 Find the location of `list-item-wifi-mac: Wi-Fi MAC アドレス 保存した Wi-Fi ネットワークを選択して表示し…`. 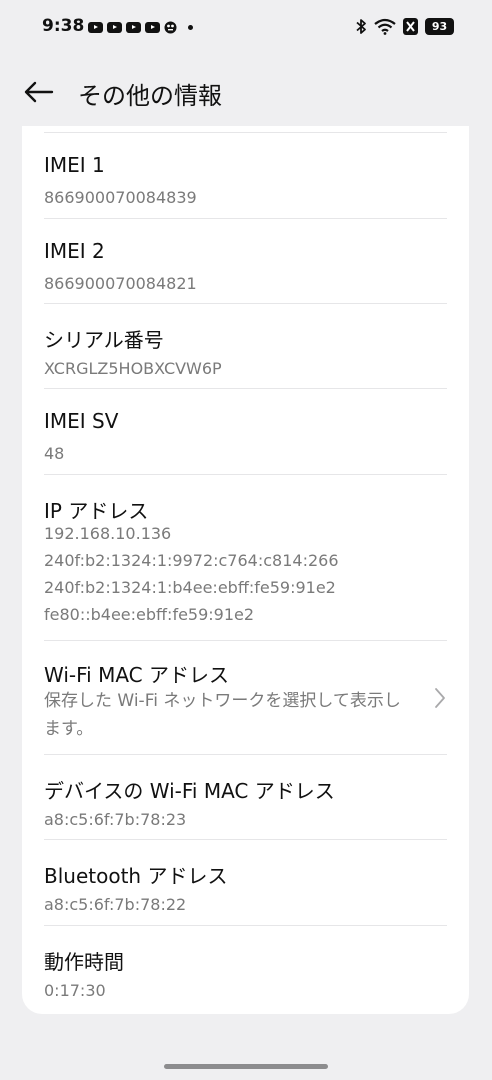

list-item-wifi-mac: Wi-Fi MAC アドレス 保存した Wi-Fi ネットワークを選択して表示し… is located at coordinates (245, 698).